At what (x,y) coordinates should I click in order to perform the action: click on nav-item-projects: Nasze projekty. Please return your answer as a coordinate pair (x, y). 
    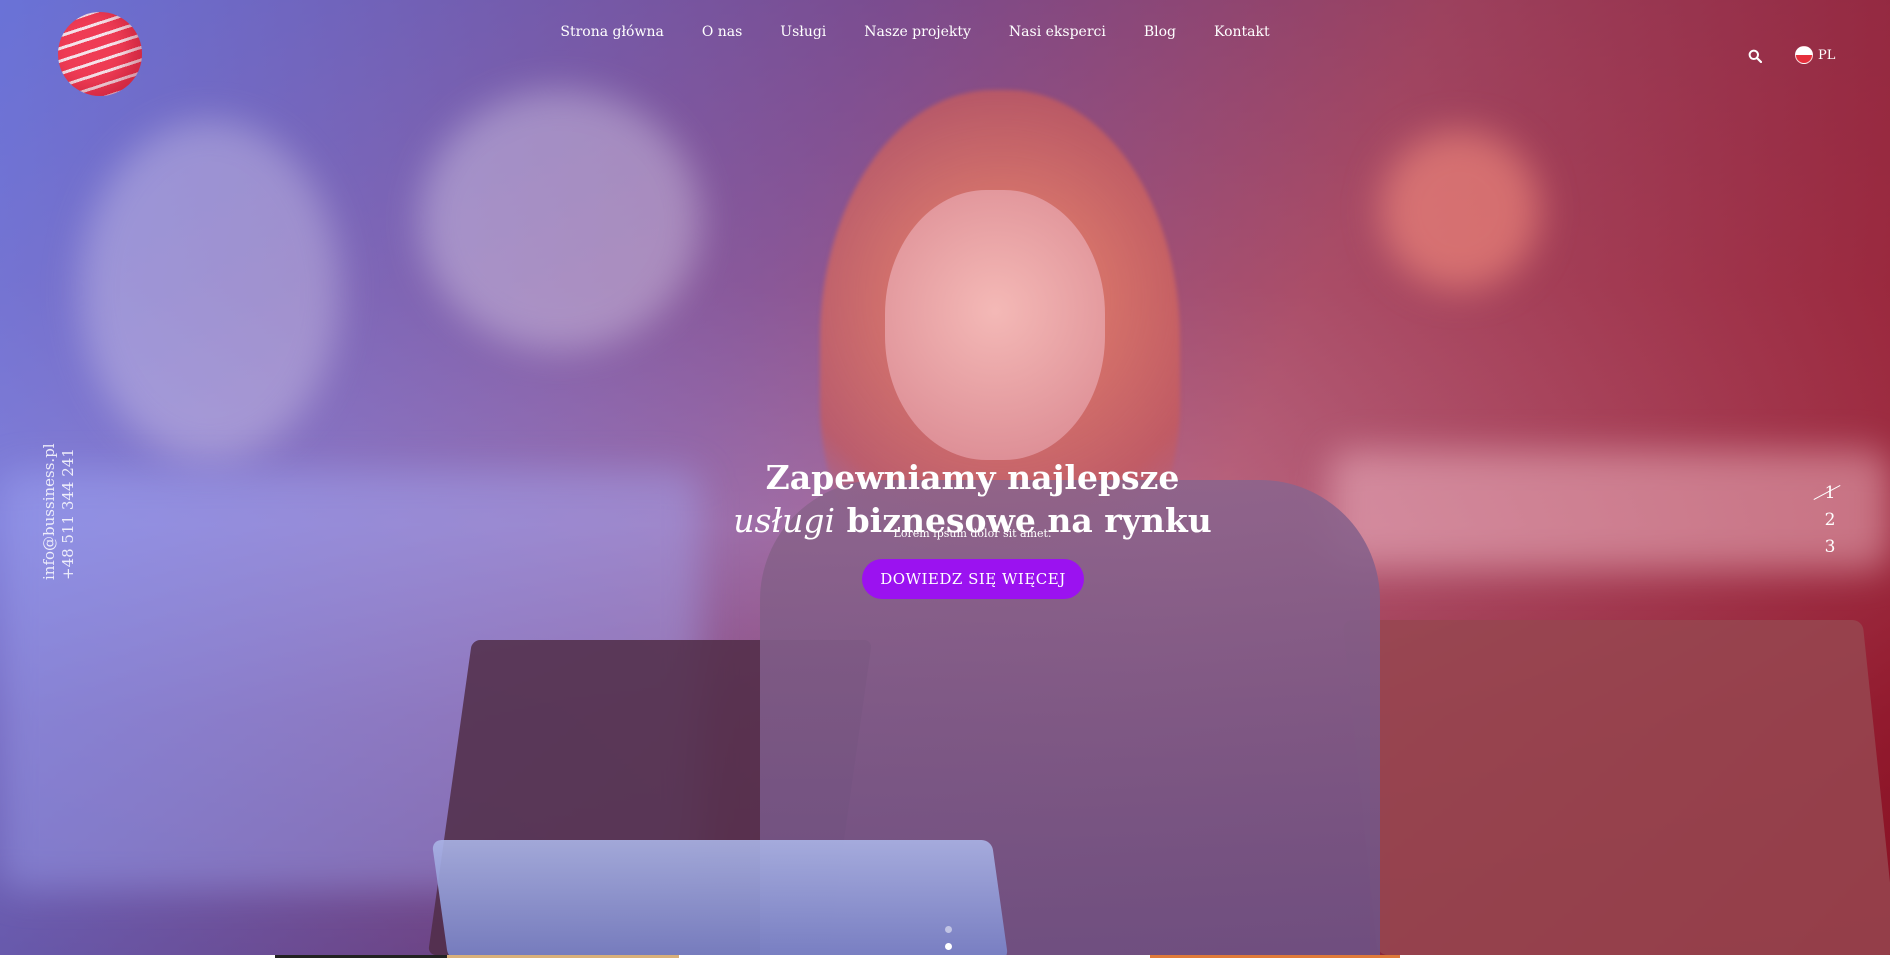
    Looking at the image, I should click on (917, 32).